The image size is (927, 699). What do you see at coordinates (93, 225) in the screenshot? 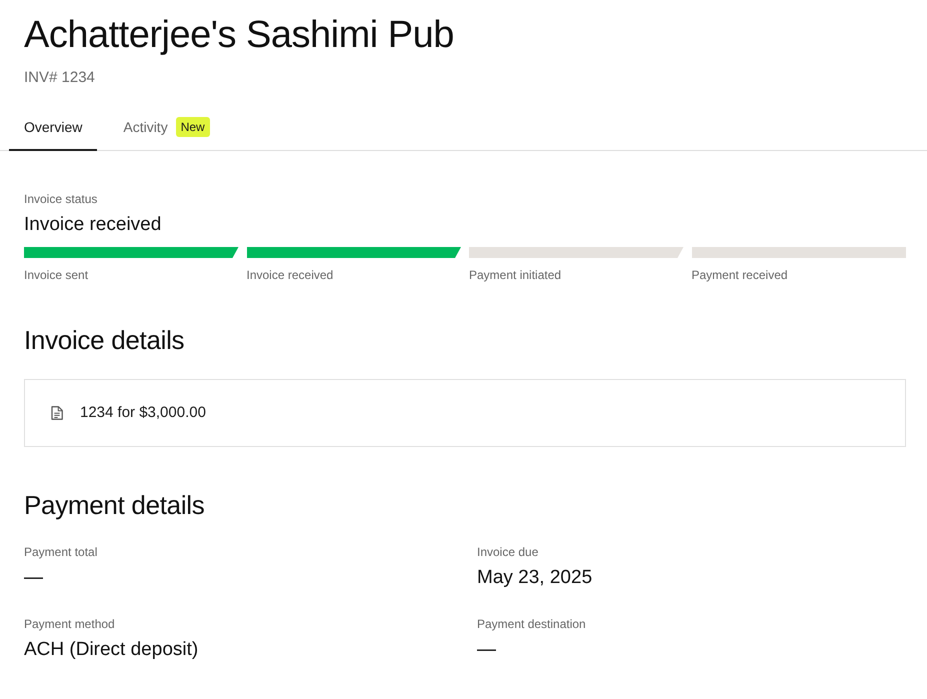
I see `status-value: Invoice received` at bounding box center [93, 225].